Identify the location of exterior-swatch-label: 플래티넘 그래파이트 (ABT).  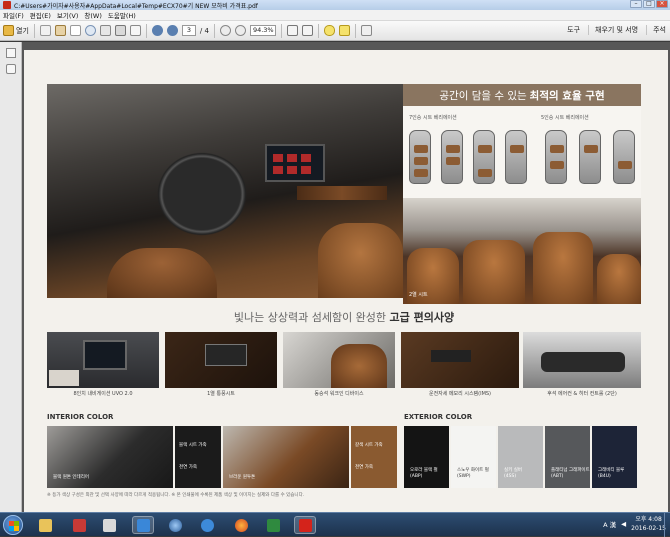
(570, 474).